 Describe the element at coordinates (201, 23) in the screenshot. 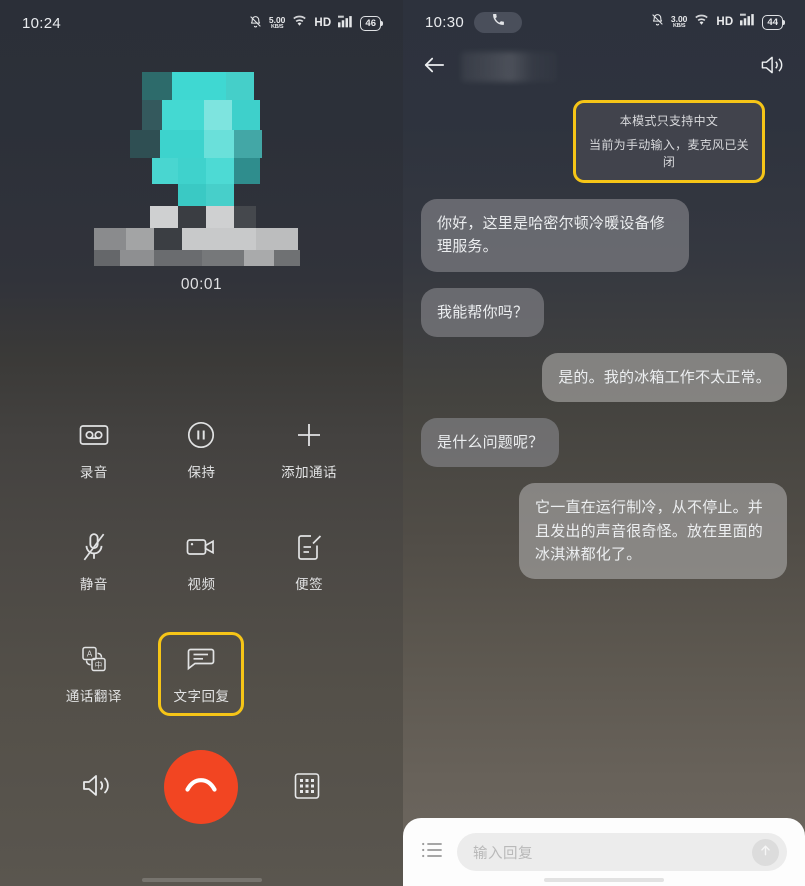

I see `status-bar-call: 10:24 5.00 KB/S HD 46` at that location.